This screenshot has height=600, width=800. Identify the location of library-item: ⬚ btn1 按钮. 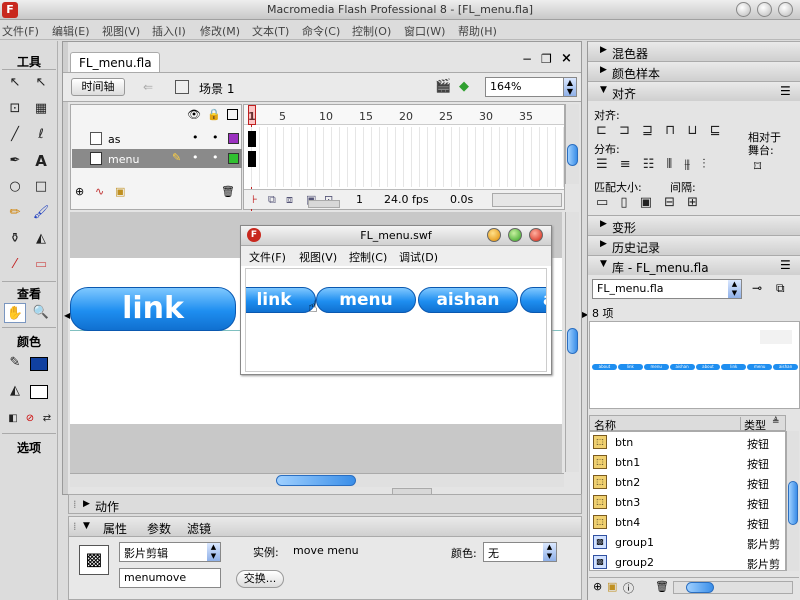
(688, 462).